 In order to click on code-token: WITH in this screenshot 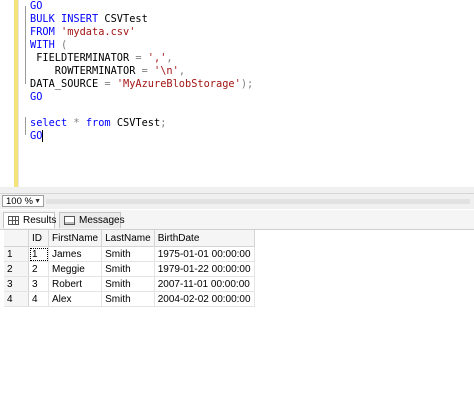, I will do `click(45, 45)`.